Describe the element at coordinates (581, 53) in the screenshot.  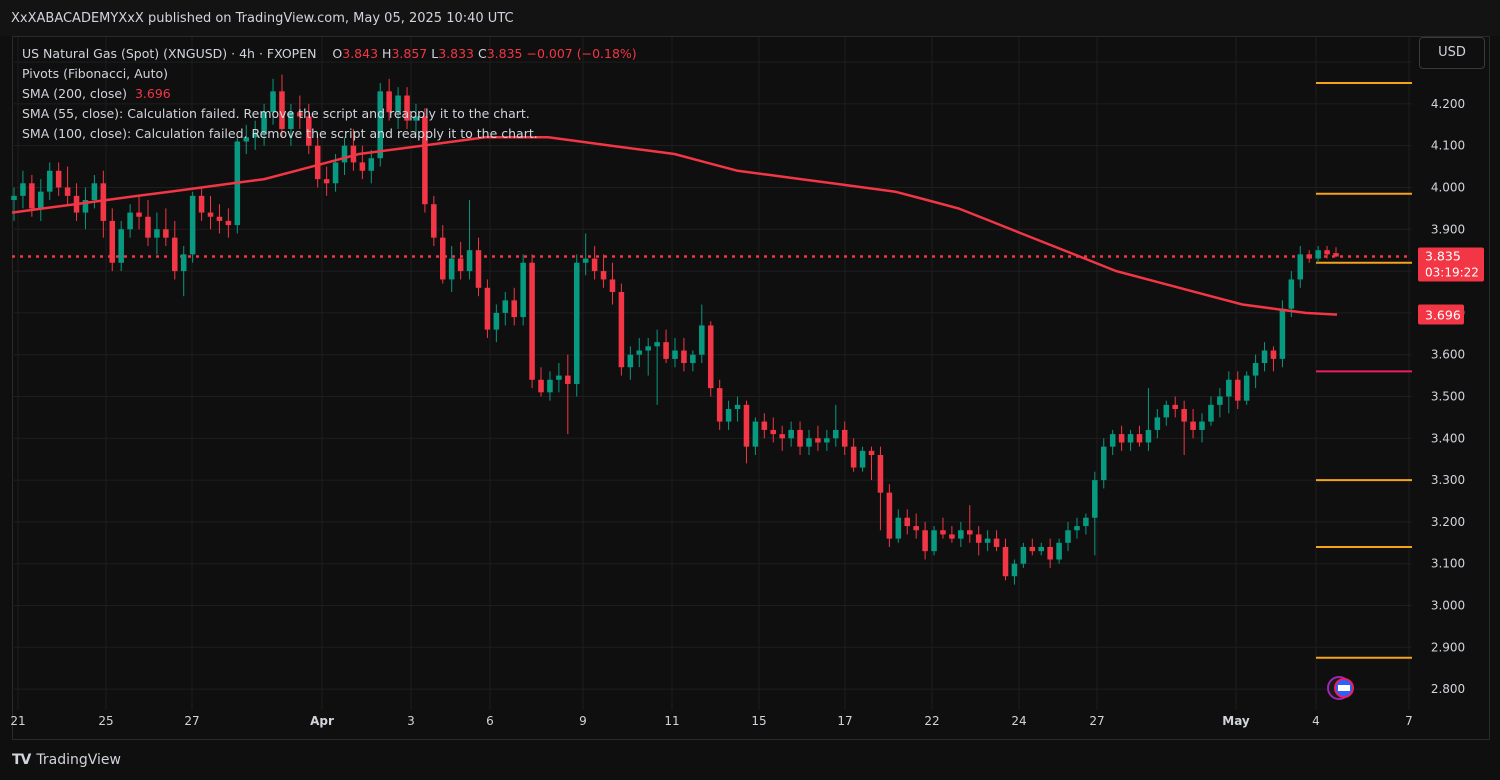
I see `change-value: −0.007 (−0.18%)` at that location.